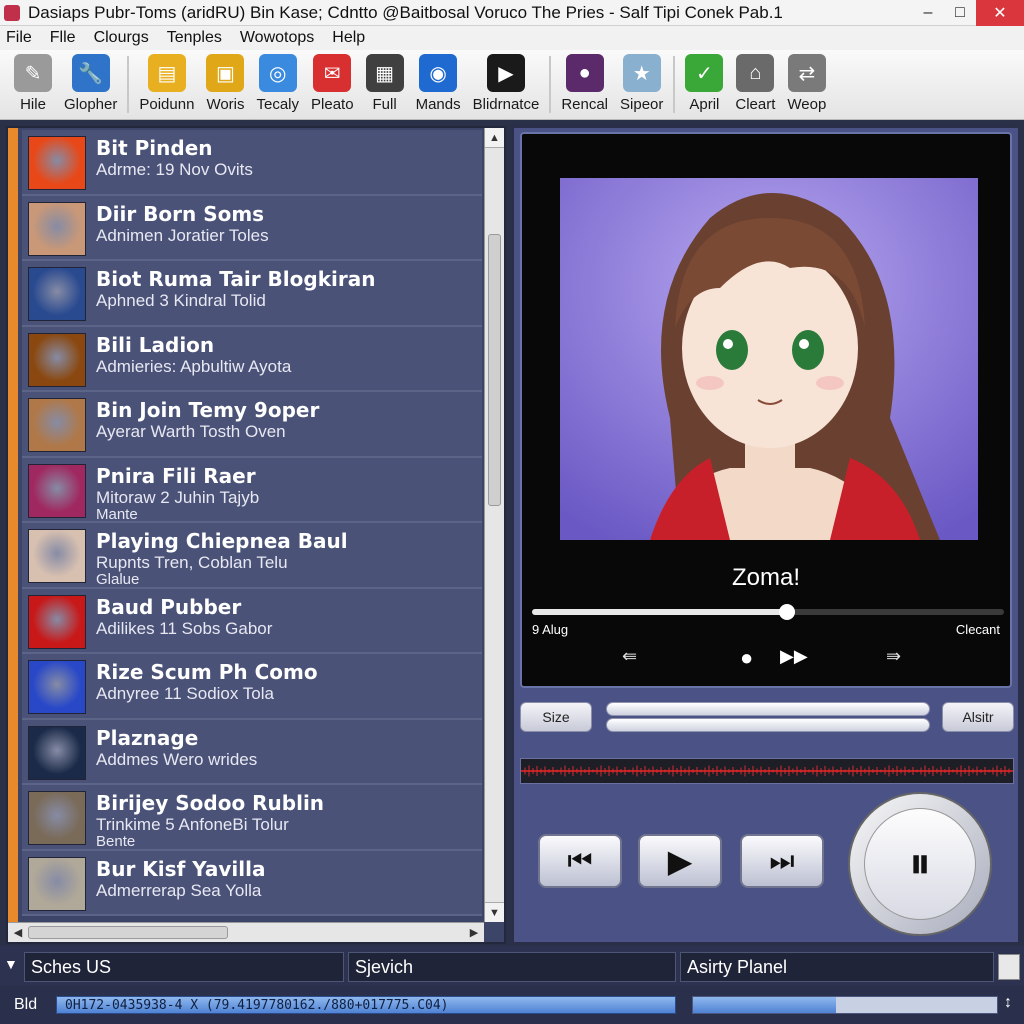 This screenshot has height=1024, width=1024. Describe the element at coordinates (768, 709) in the screenshot. I see `balance-slider` at that location.